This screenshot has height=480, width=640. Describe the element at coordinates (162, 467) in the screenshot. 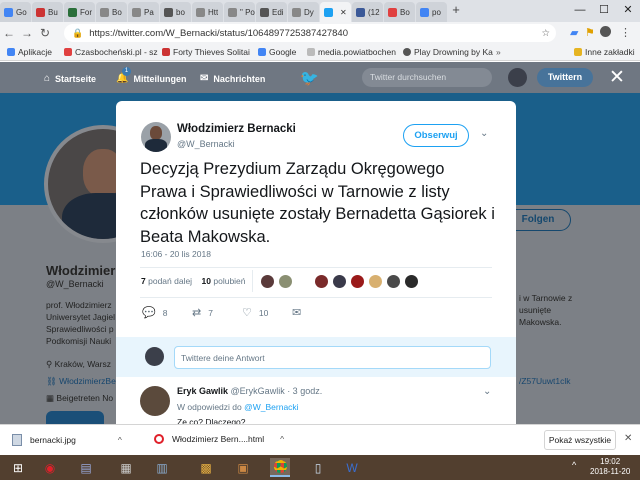

I see `app-icon: ▥` at that location.